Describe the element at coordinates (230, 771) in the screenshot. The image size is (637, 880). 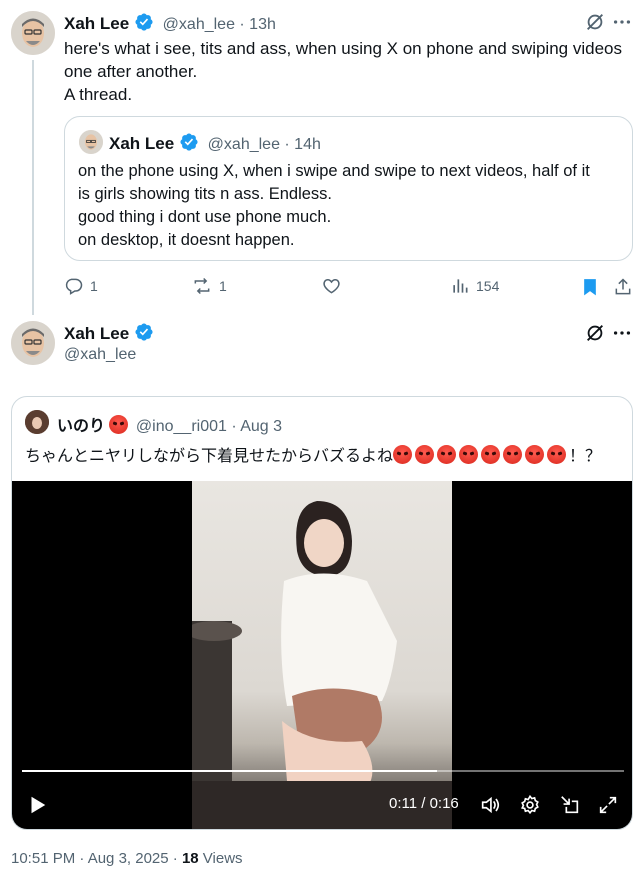
I see `progress-fill` at that location.